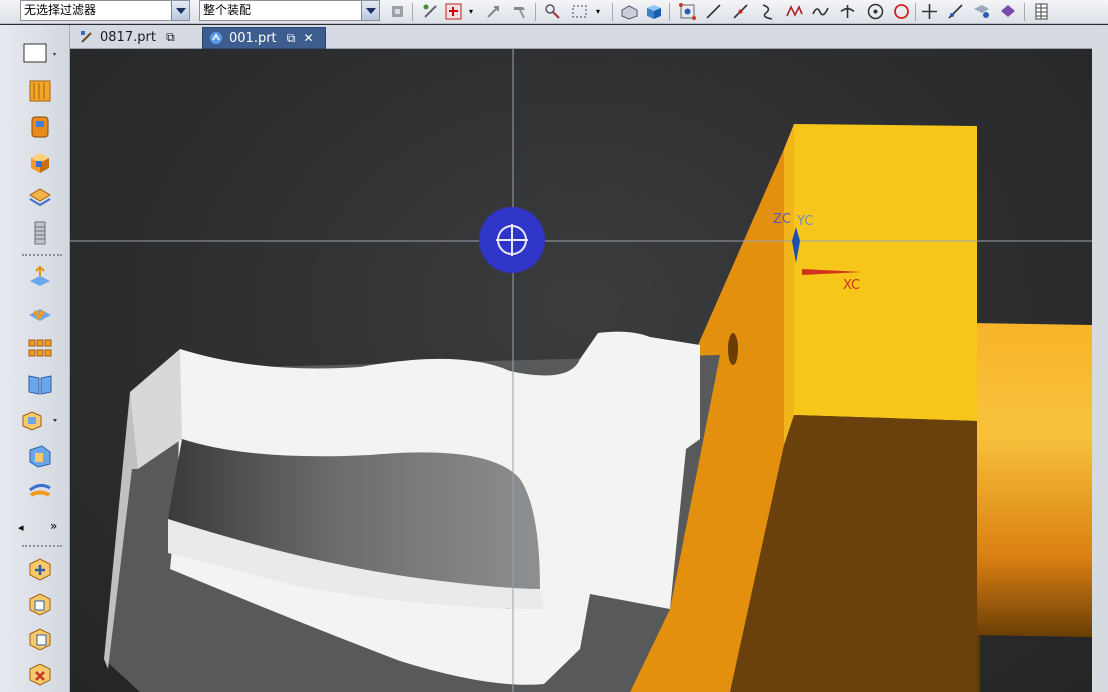  I want to click on xc-label: XC, so click(851, 285).